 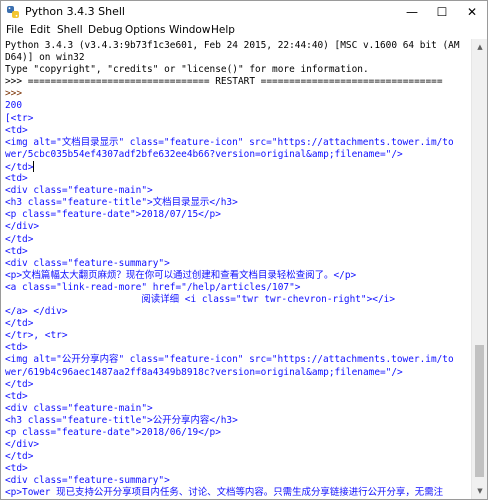 I want to click on close-icon: ✕, so click(x=472, y=12).